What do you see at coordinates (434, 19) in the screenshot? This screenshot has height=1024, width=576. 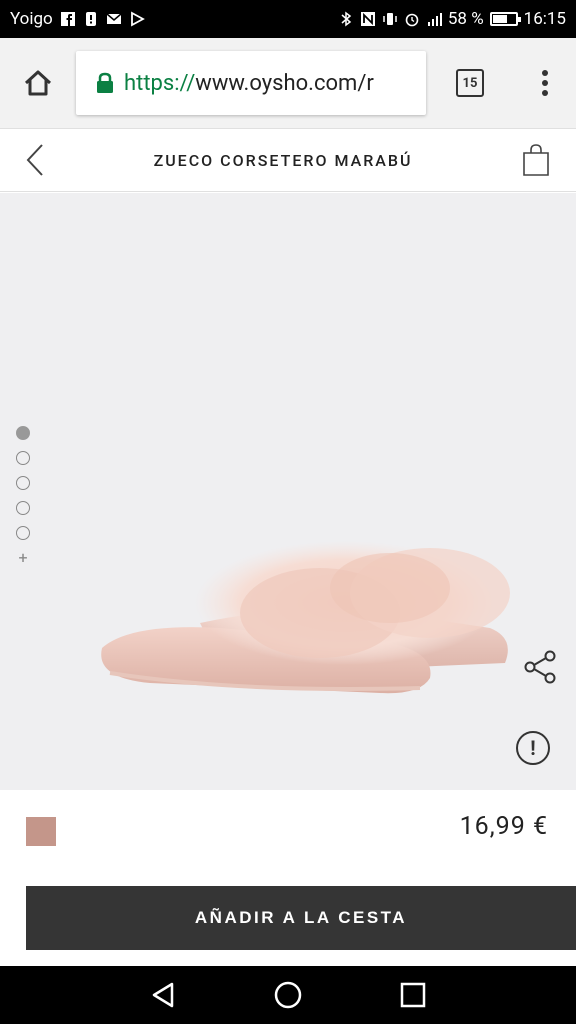 I see `signal-icon` at bounding box center [434, 19].